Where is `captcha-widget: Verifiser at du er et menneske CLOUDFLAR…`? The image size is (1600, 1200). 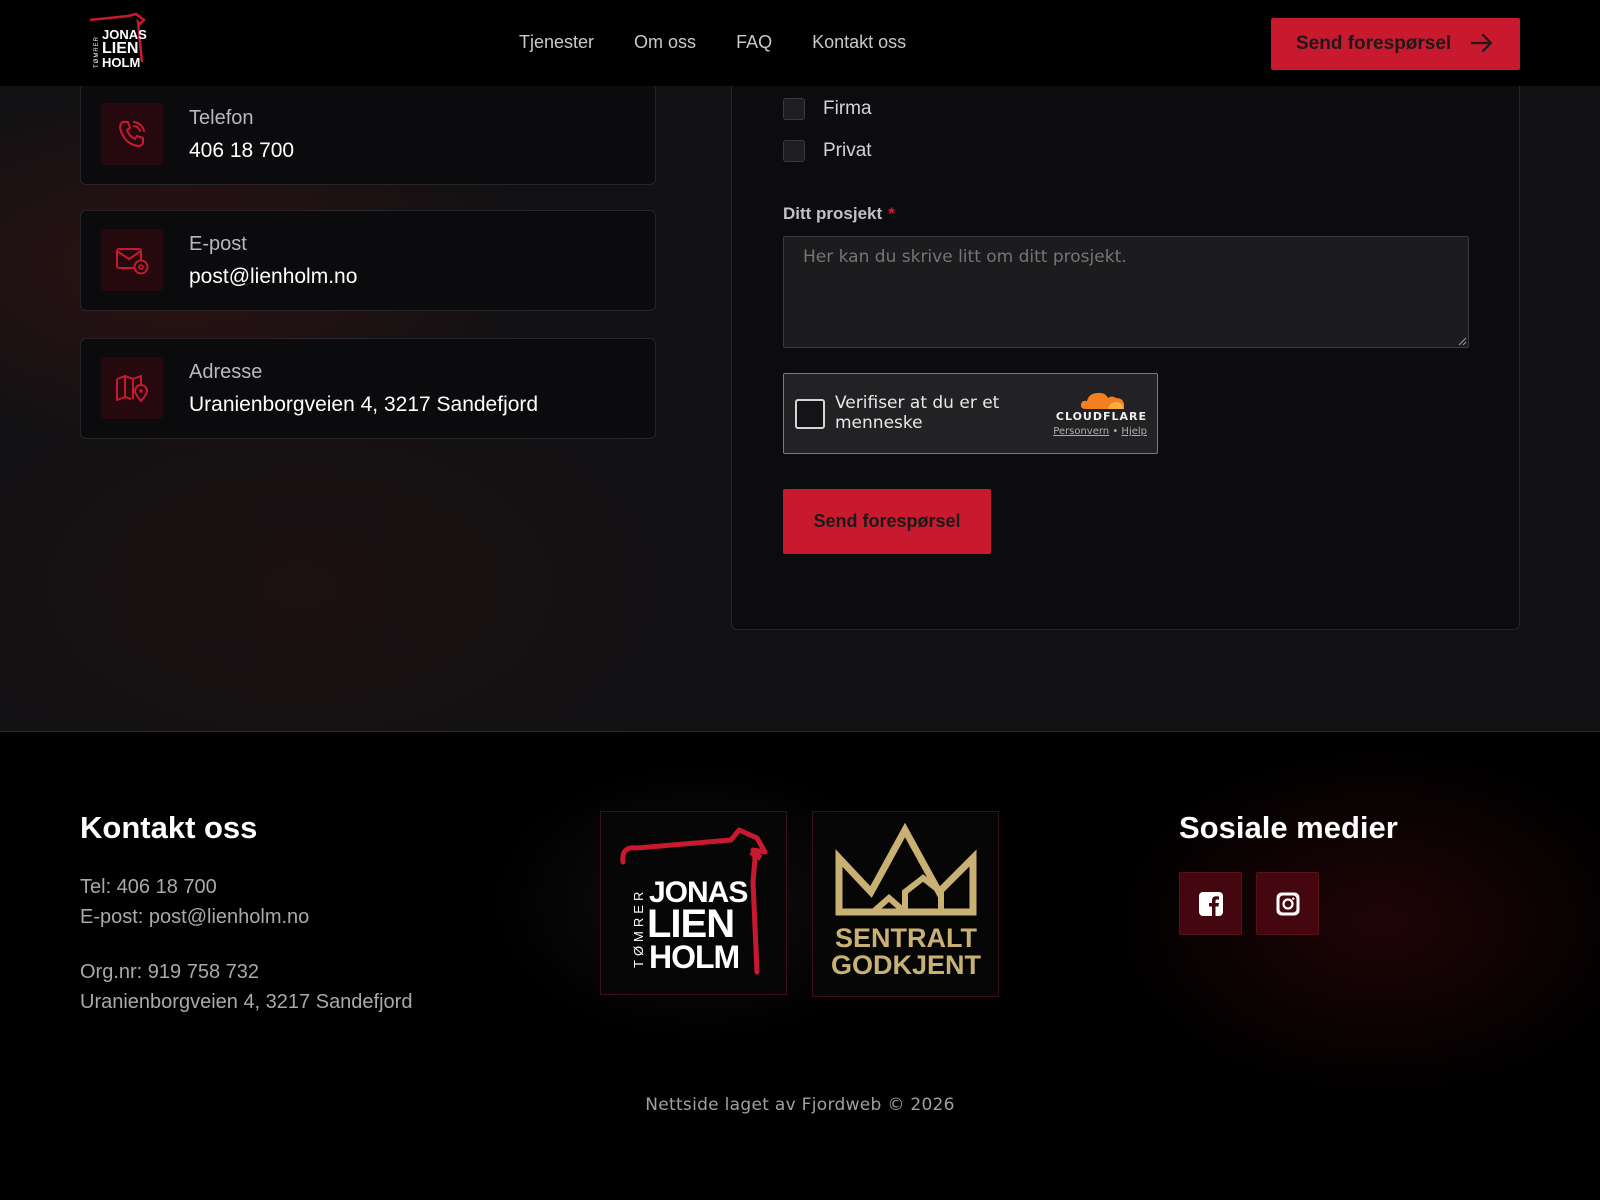
captcha-widget: Verifiser at du er et menneske CLOUDFLAR… is located at coordinates (970, 413).